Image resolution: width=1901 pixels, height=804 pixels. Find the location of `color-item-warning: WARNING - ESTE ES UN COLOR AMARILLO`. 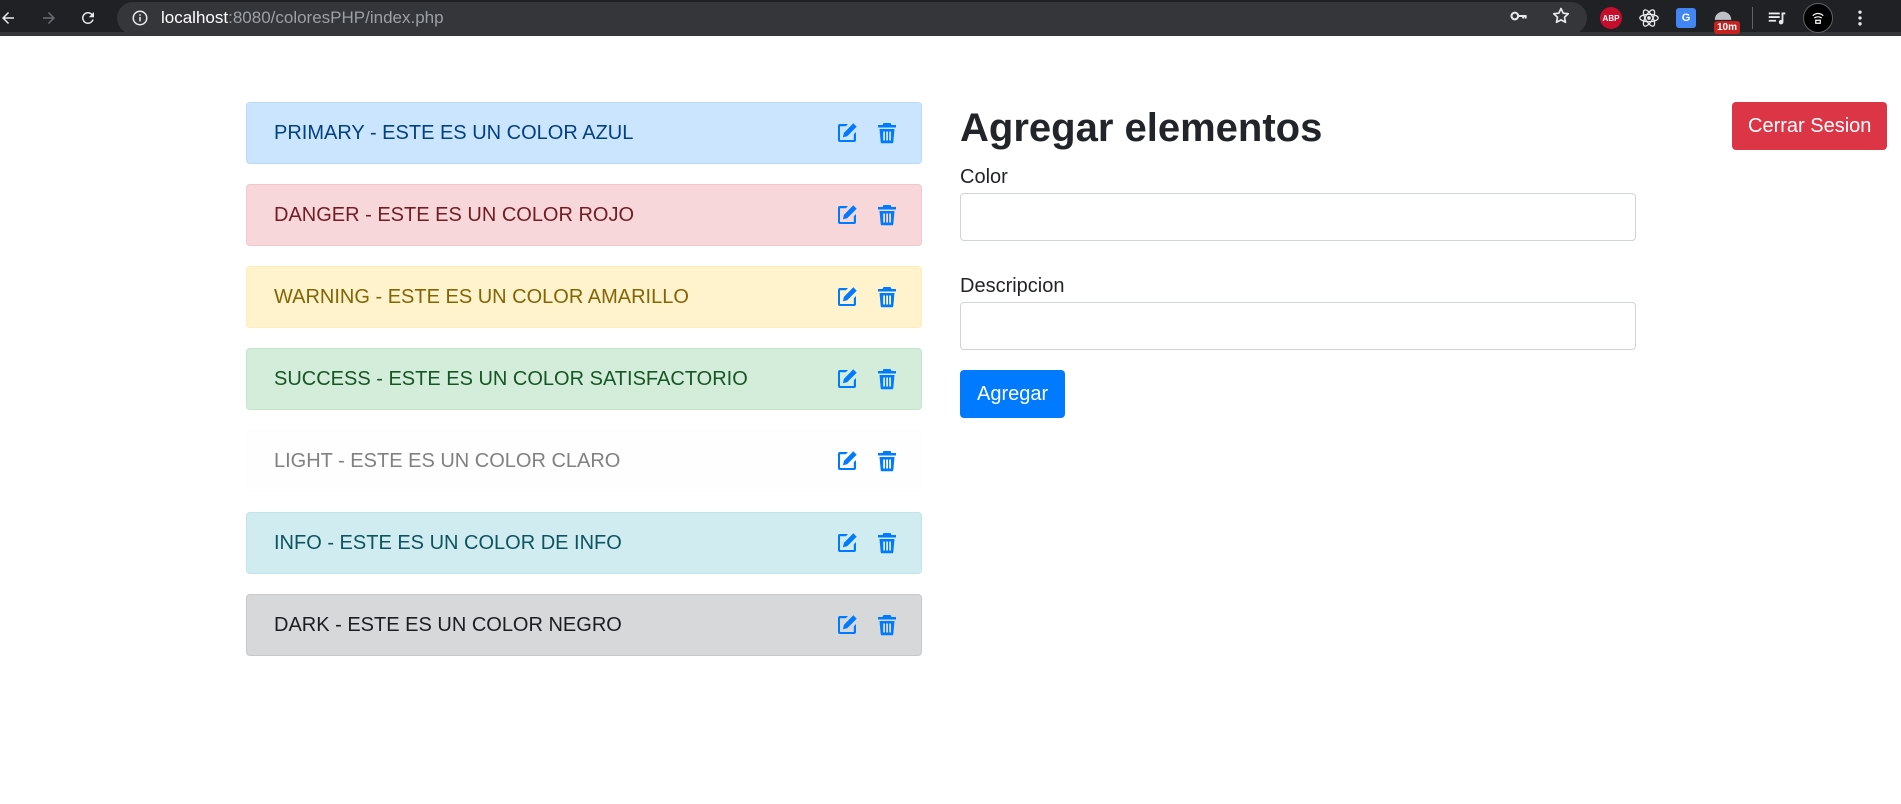

color-item-warning: WARNING - ESTE ES UN COLOR AMARILLO is located at coordinates (584, 297).